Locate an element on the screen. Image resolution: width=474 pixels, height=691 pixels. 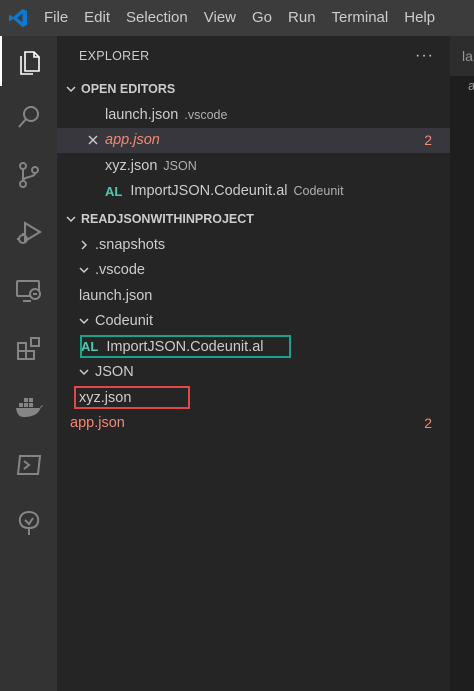
open-editor-item: xyz.json JSON is located at coordinates (253, 166).